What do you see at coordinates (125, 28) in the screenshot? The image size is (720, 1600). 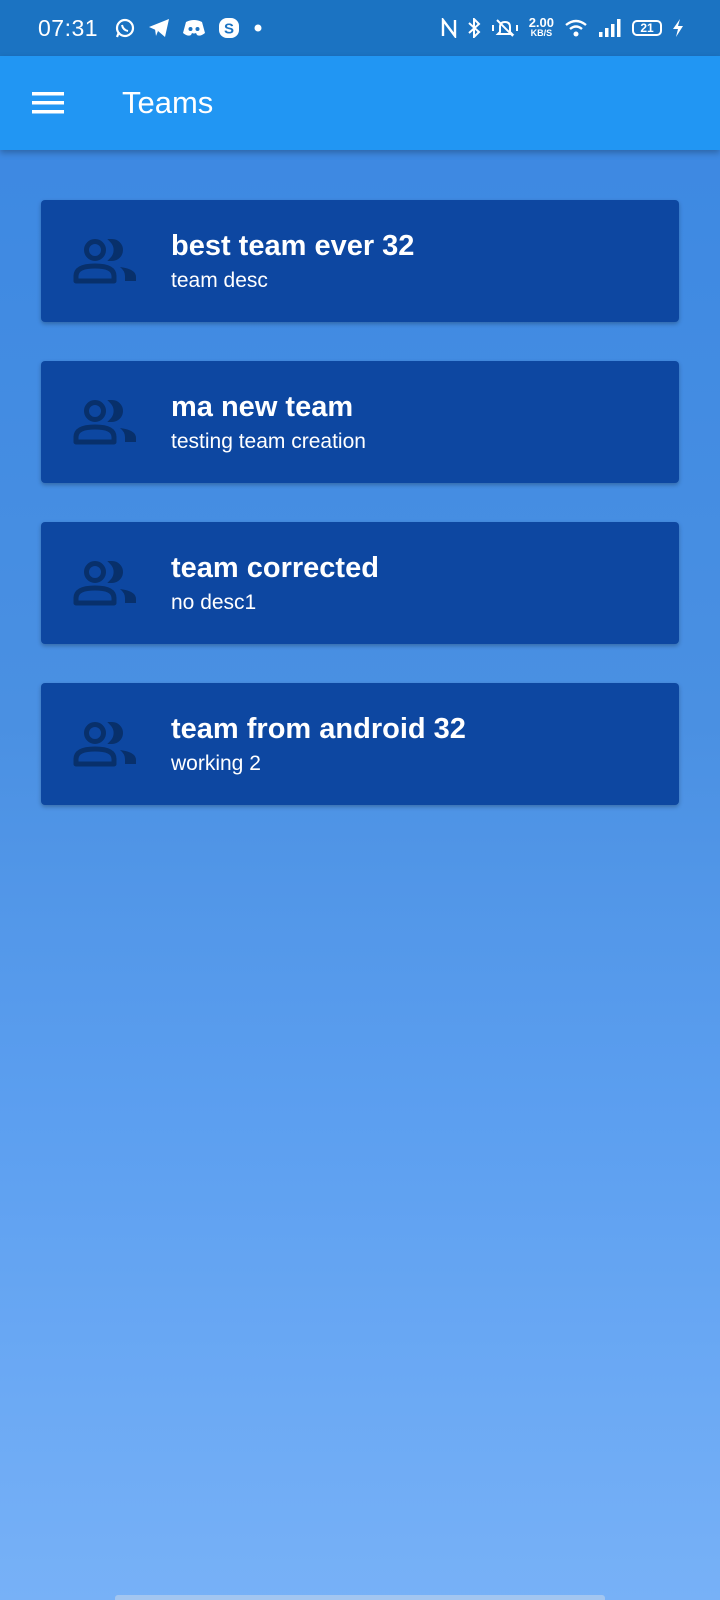 I see `whatsapp-icon` at bounding box center [125, 28].